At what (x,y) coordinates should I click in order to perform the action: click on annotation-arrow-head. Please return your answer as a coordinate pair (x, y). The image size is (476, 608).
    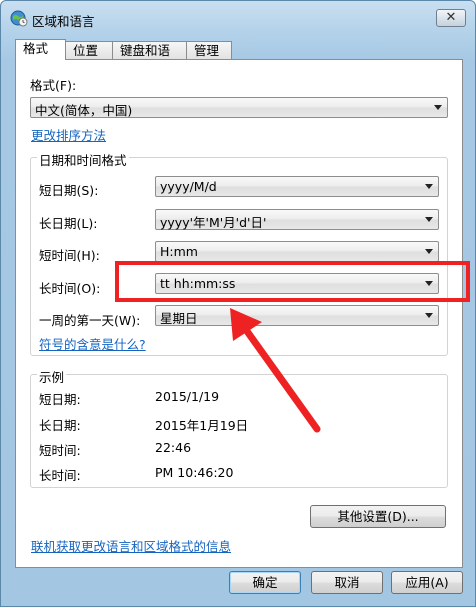
    Looking at the image, I should click on (246, 324).